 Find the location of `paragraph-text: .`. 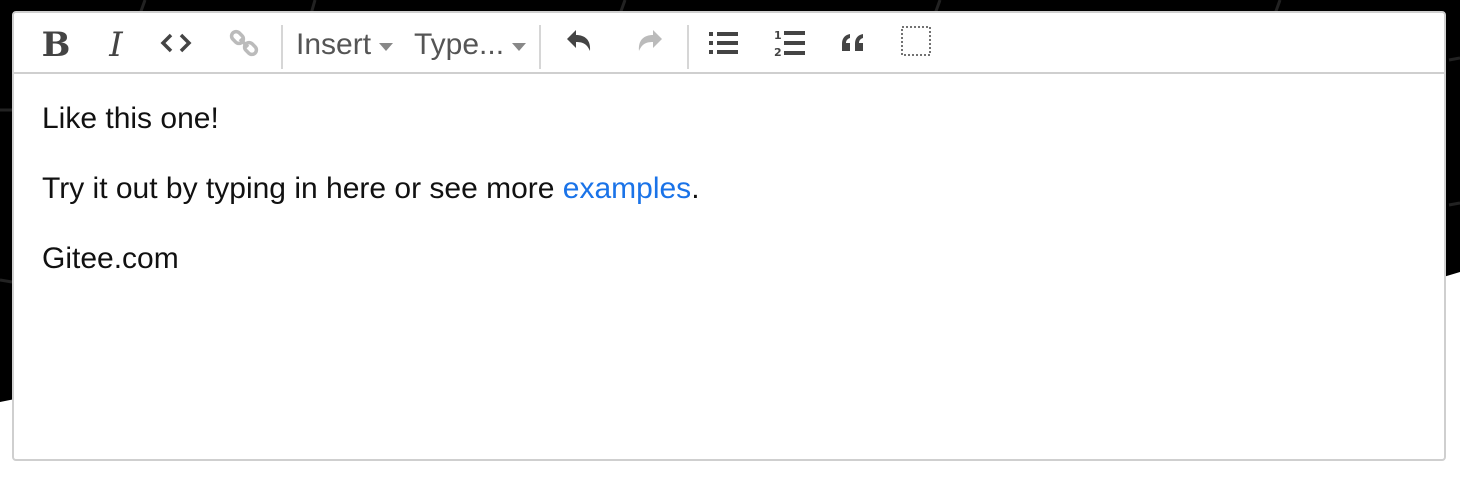

paragraph-text: . is located at coordinates (695, 188).